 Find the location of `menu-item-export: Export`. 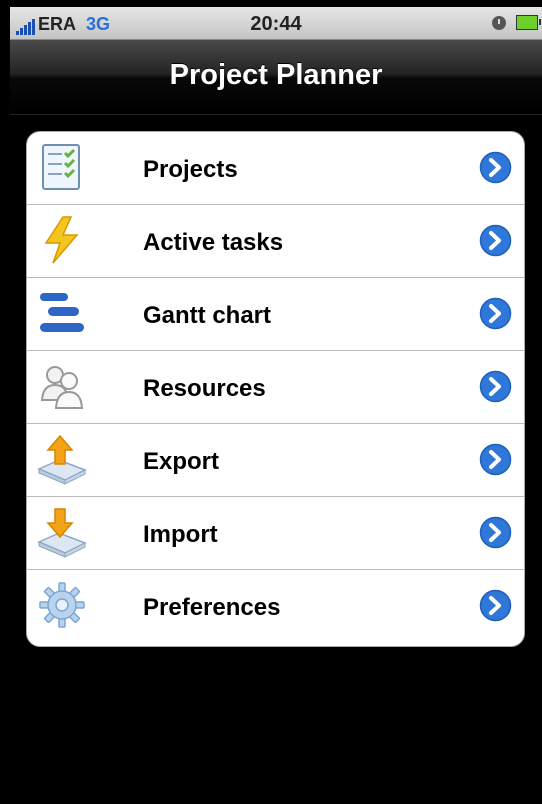

menu-item-export: Export is located at coordinates (275, 460).